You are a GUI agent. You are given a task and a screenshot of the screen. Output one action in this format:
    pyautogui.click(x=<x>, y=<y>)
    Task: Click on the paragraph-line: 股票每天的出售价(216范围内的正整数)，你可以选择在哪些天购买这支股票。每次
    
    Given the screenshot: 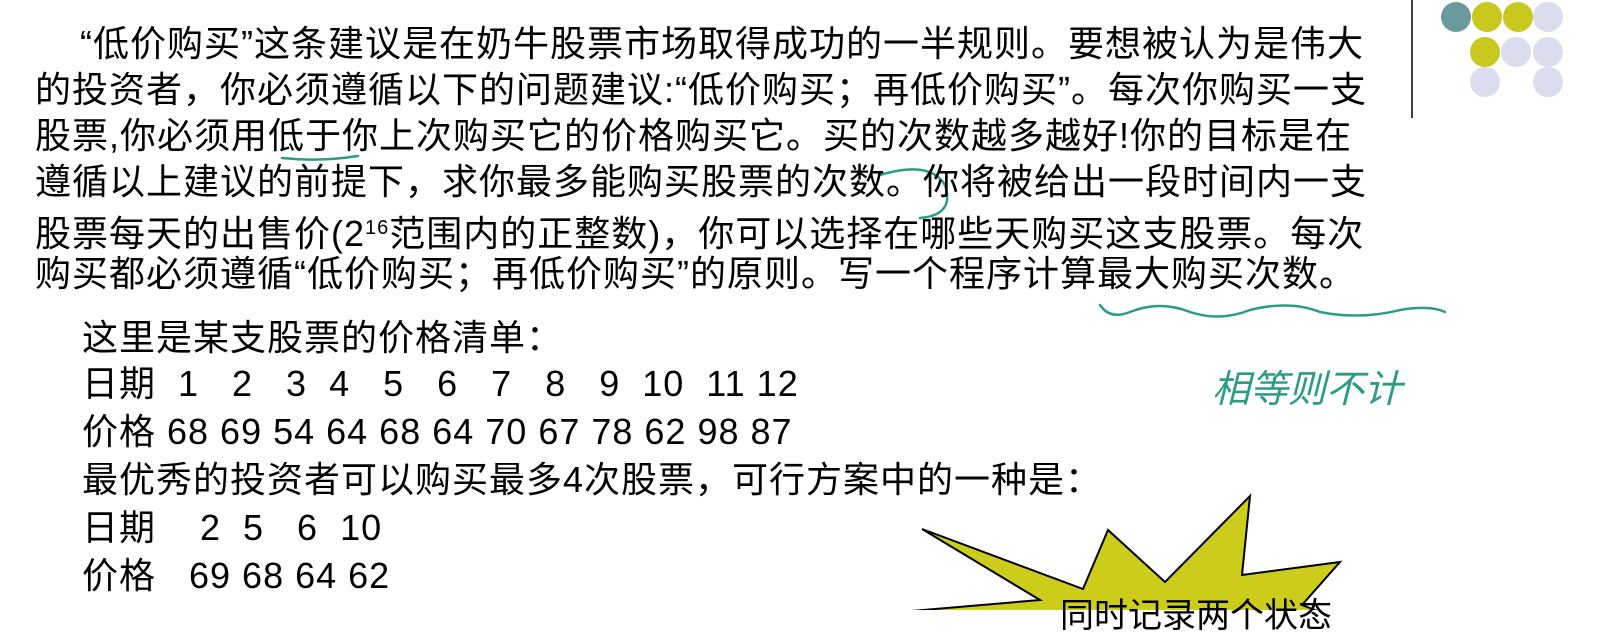 What is the action you would take?
    pyautogui.click(x=699, y=231)
    